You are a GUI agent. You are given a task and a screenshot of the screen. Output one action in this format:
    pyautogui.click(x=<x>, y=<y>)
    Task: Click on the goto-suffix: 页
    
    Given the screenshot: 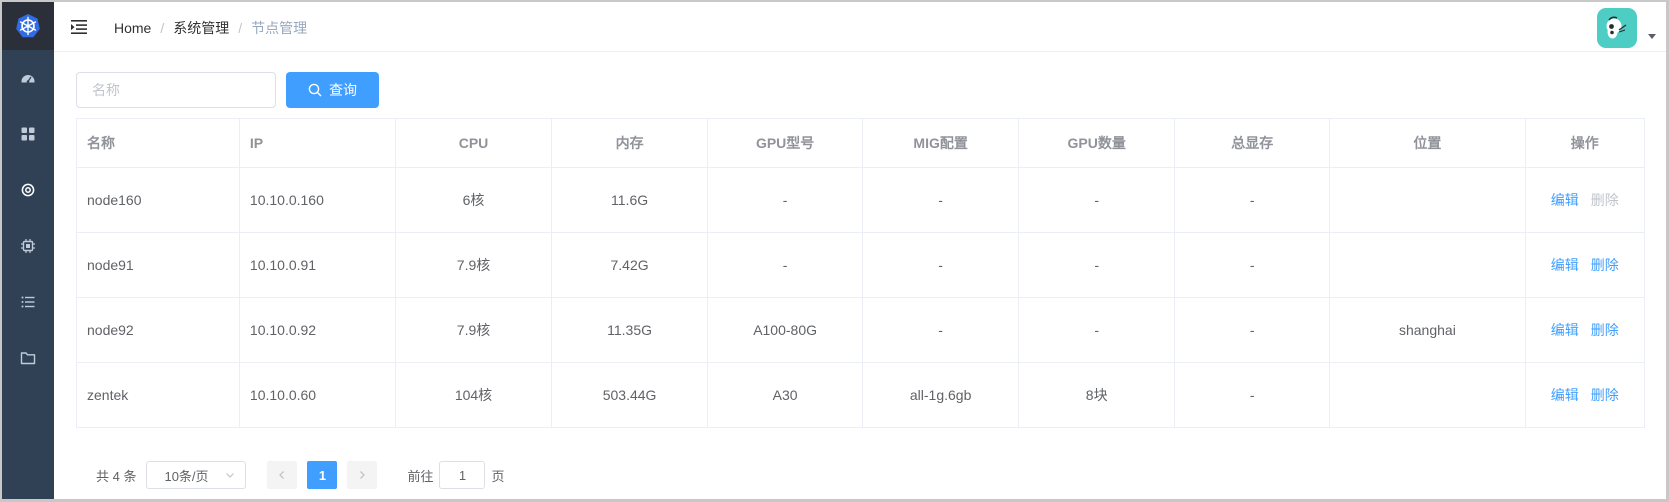 What is the action you would take?
    pyautogui.click(x=498, y=476)
    